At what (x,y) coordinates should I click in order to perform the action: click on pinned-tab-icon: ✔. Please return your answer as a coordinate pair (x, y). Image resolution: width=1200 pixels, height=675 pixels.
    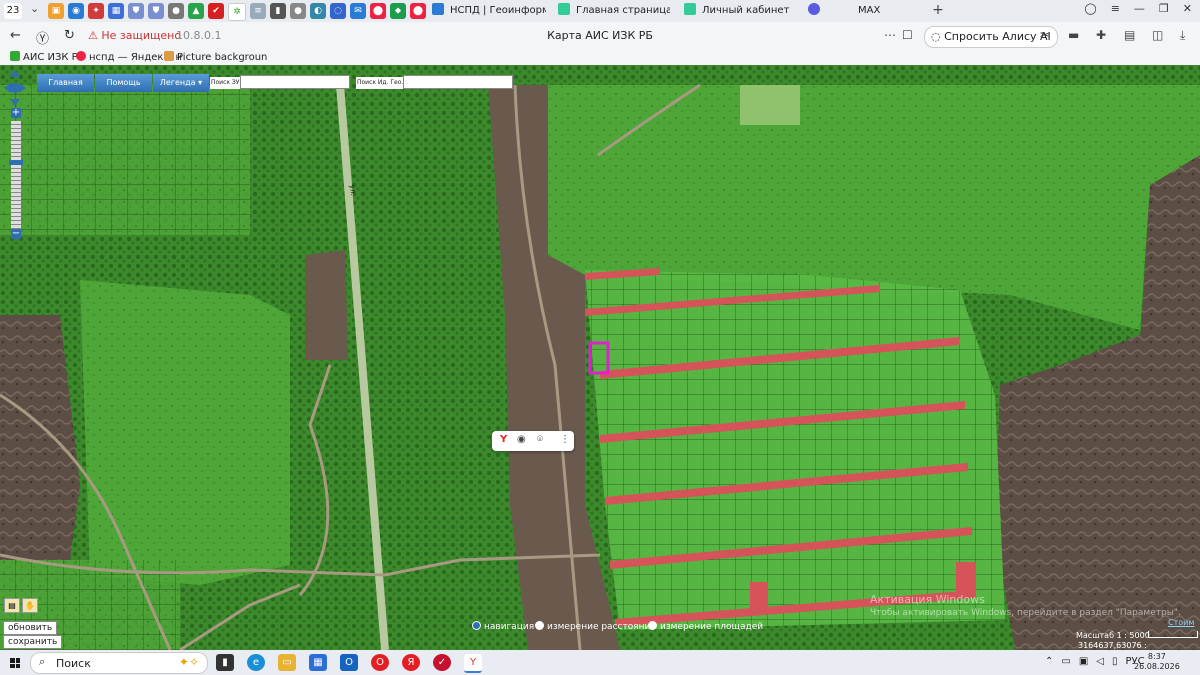
    Looking at the image, I should click on (216, 11).